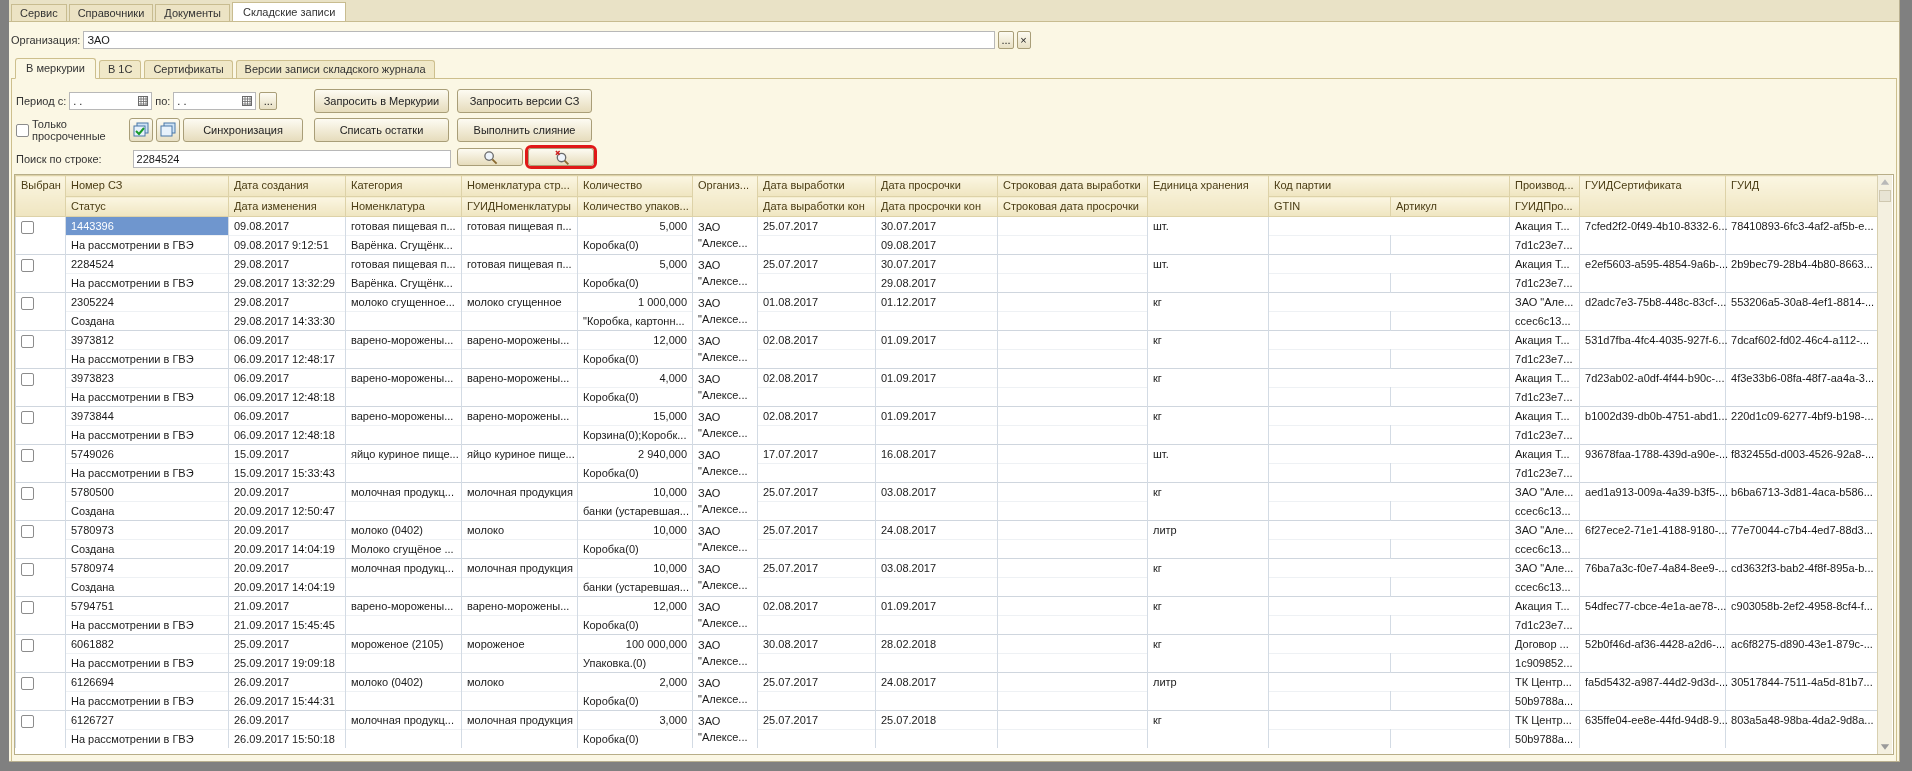 The height and width of the screenshot is (771, 1912). I want to click on table-cell: 26.09.2017 15:50:18, so click(287, 738).